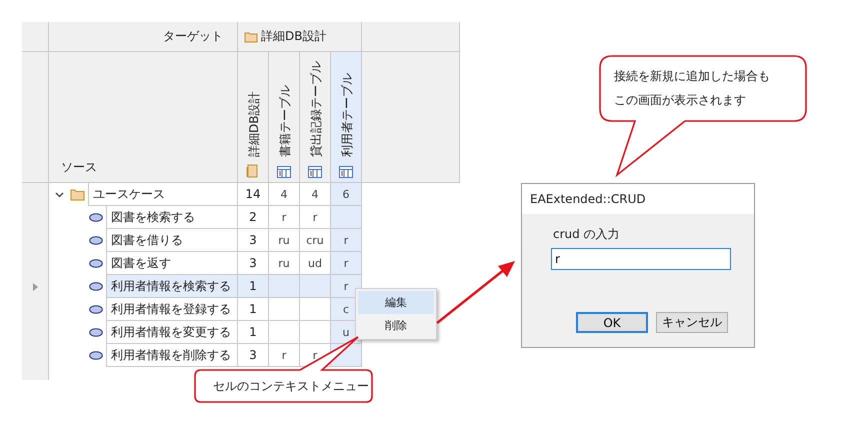  What do you see at coordinates (612, 322) in the screenshot?
I see `dialog-button: OK` at bounding box center [612, 322].